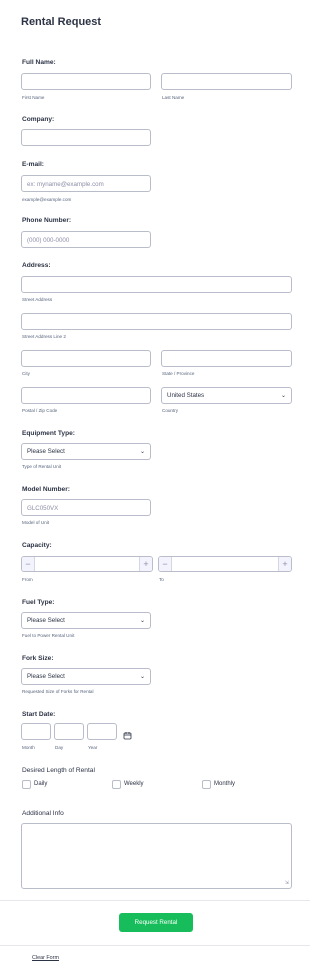 The height and width of the screenshot is (974, 320). I want to click on street-address-2-sublabel: Street Address Line 2, so click(44, 336).